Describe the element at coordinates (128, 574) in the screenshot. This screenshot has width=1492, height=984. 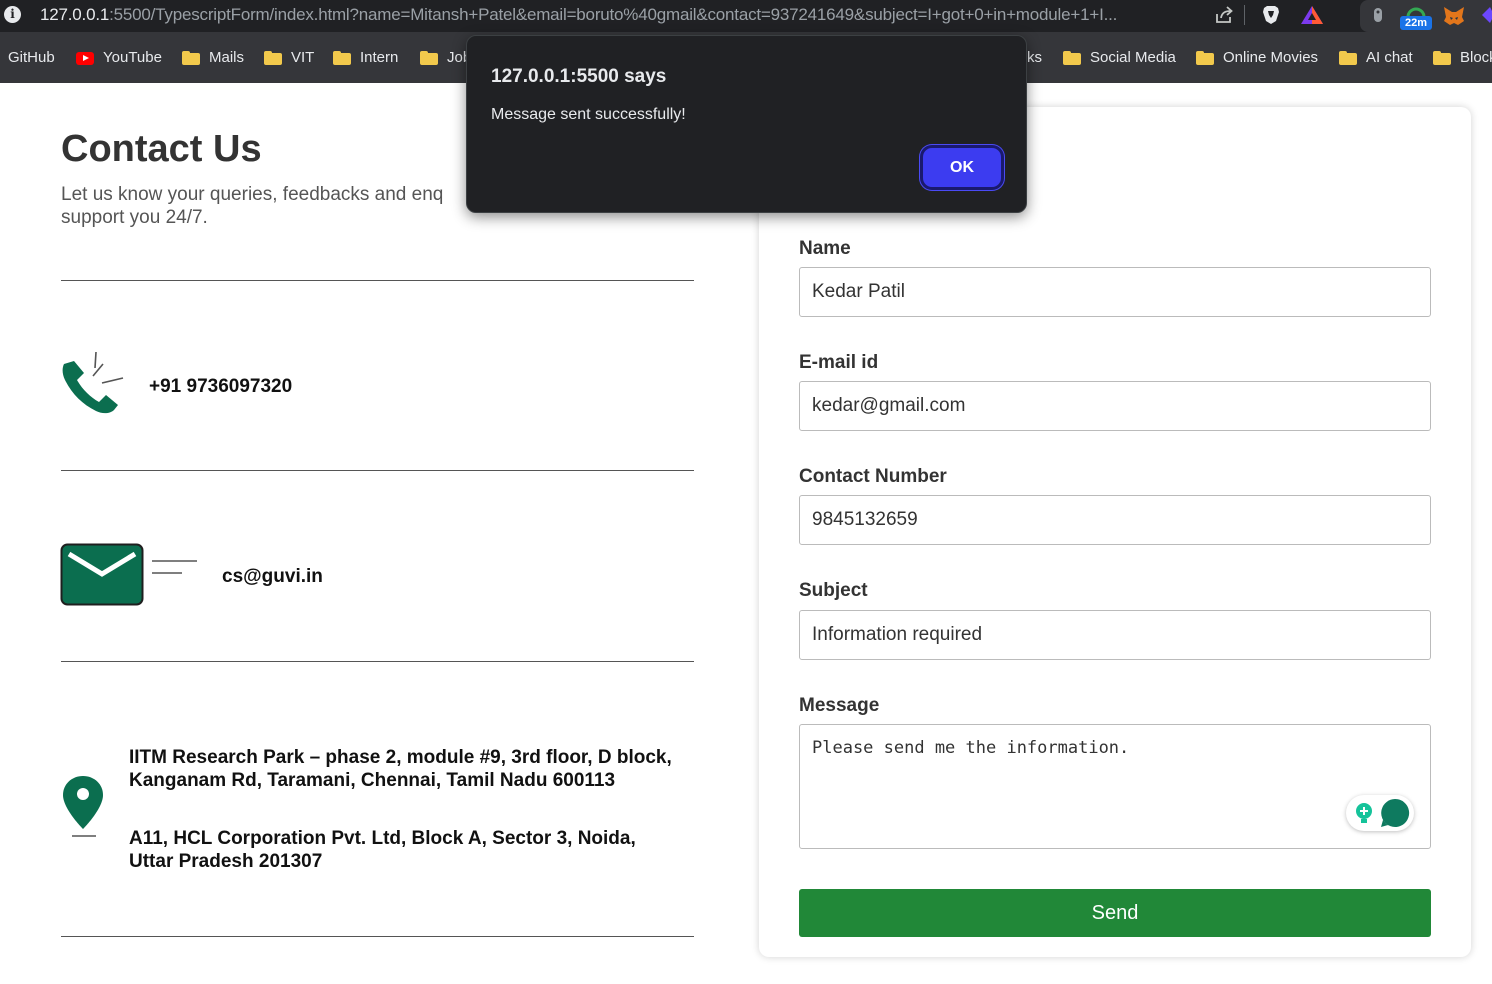
I see `mail-icon` at that location.